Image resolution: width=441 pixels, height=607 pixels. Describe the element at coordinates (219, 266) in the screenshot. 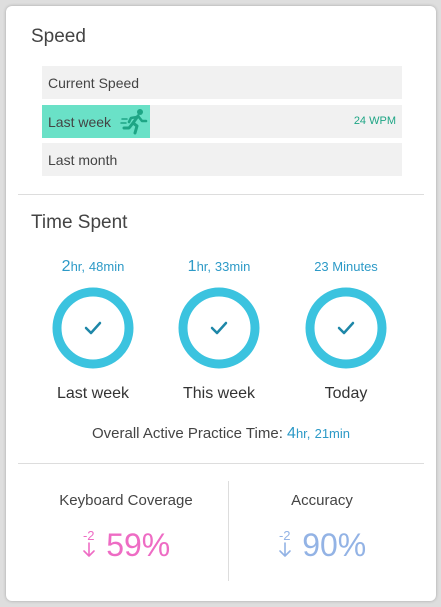

I see `time-value: 1hr, 33min` at that location.